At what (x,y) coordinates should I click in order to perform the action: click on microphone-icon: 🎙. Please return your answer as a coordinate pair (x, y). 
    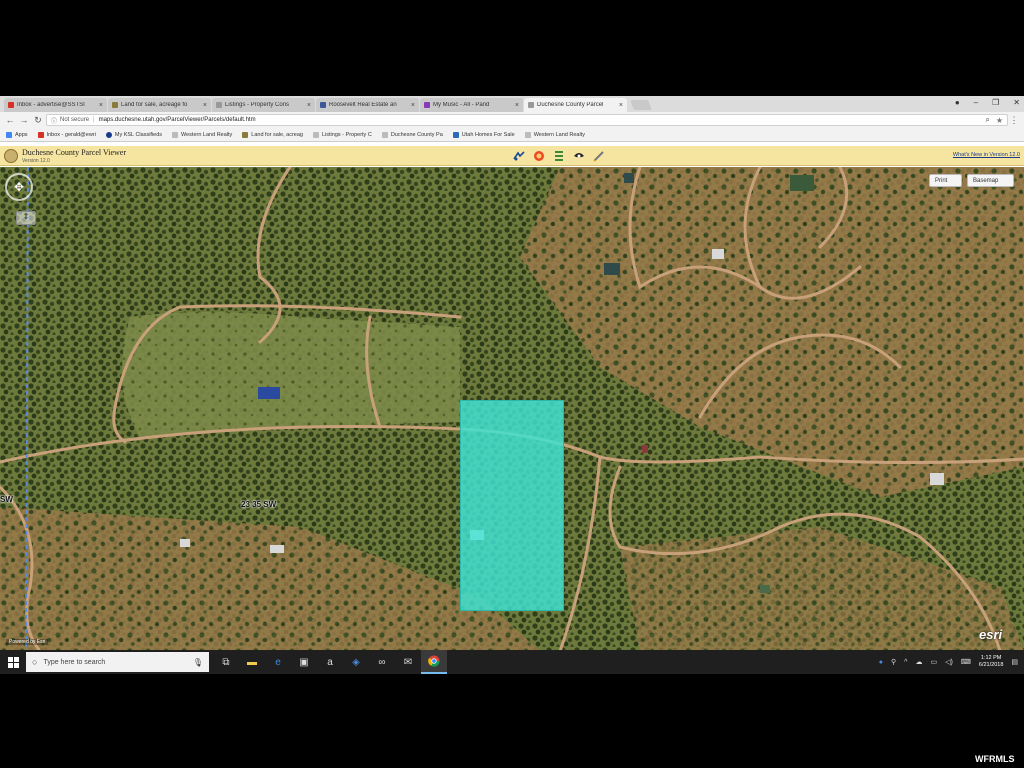
    Looking at the image, I should click on (198, 662).